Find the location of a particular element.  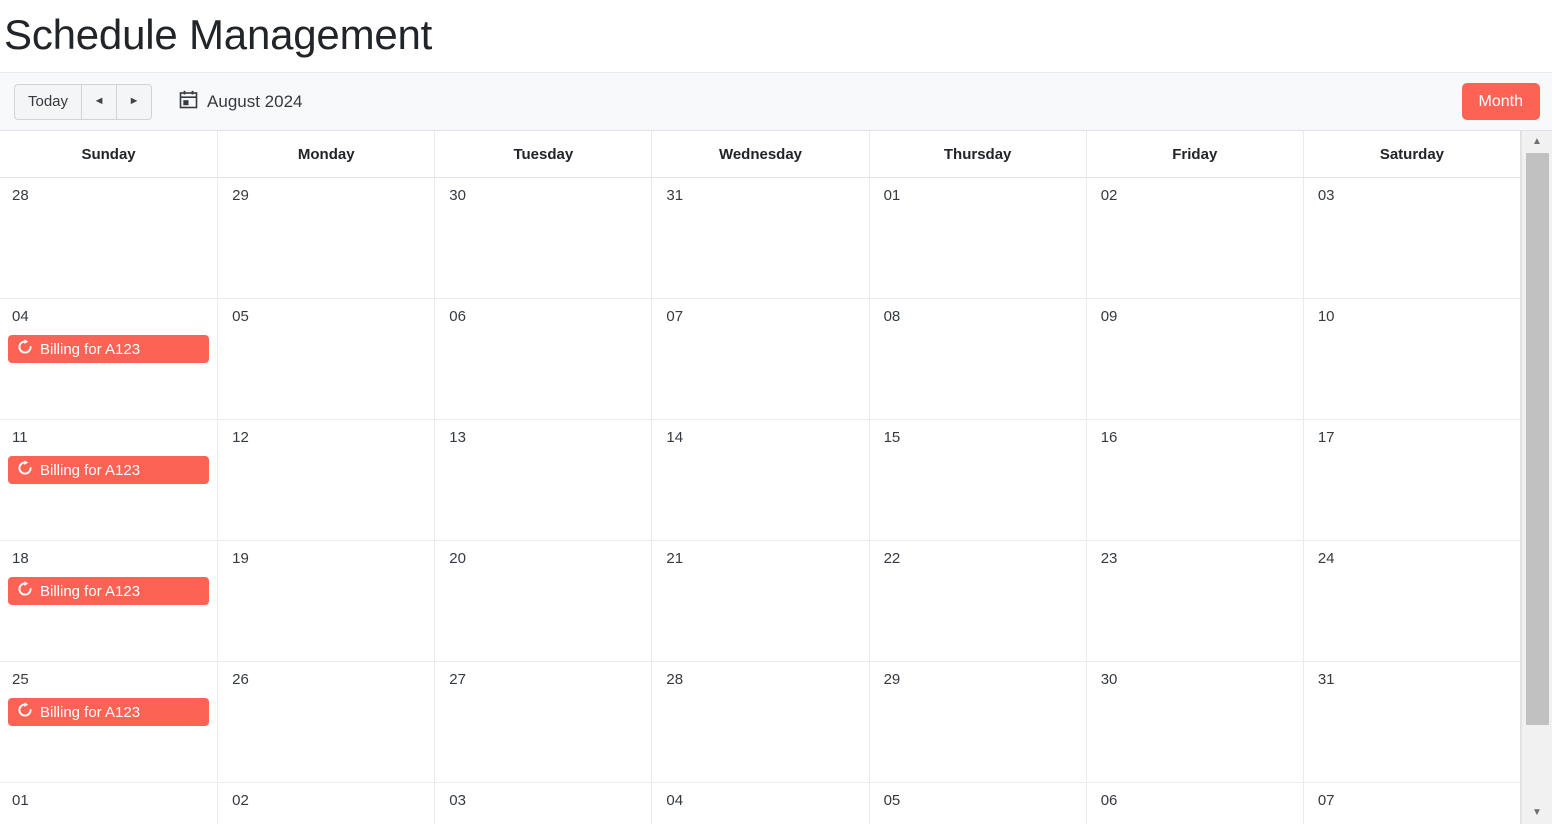

calendar-scrollbar: ▲ ▼ is located at coordinates (1536, 477).